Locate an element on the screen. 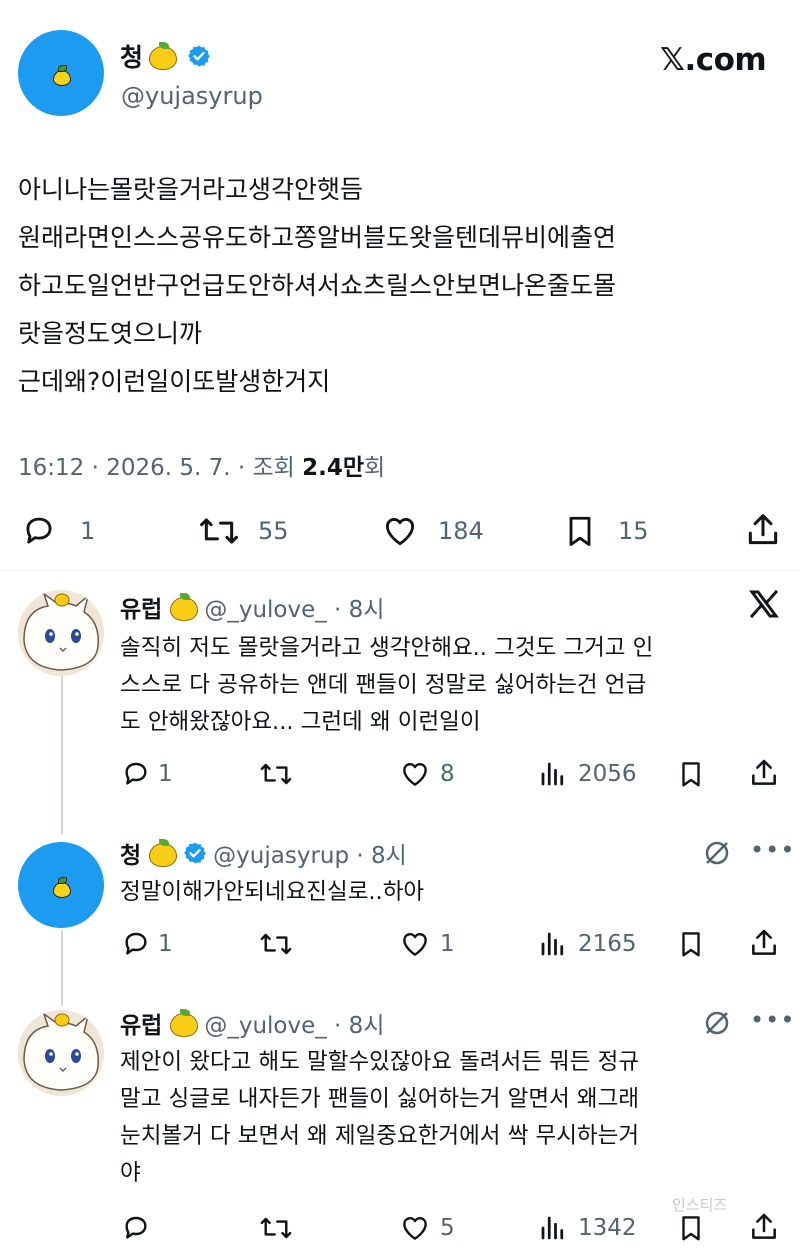 The image size is (800, 1250). reply2-more-icon: ••• is located at coordinates (772, 850).